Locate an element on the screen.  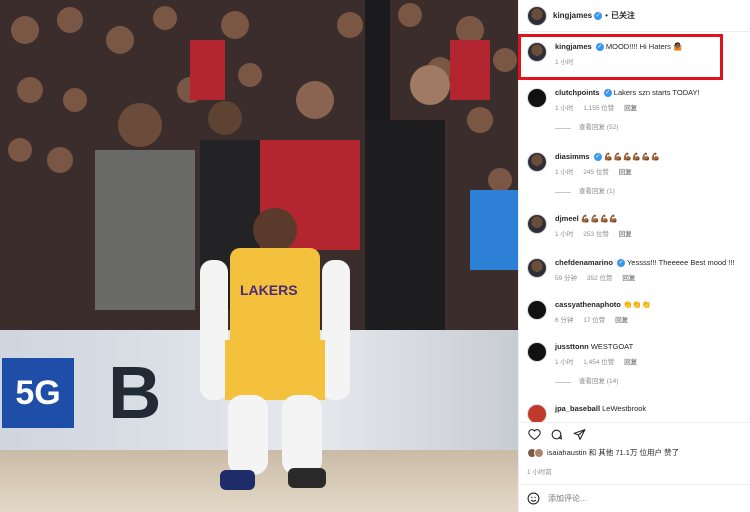
post-header: kingjames ✓ • 已关注 is located at coordinates (634, 16).